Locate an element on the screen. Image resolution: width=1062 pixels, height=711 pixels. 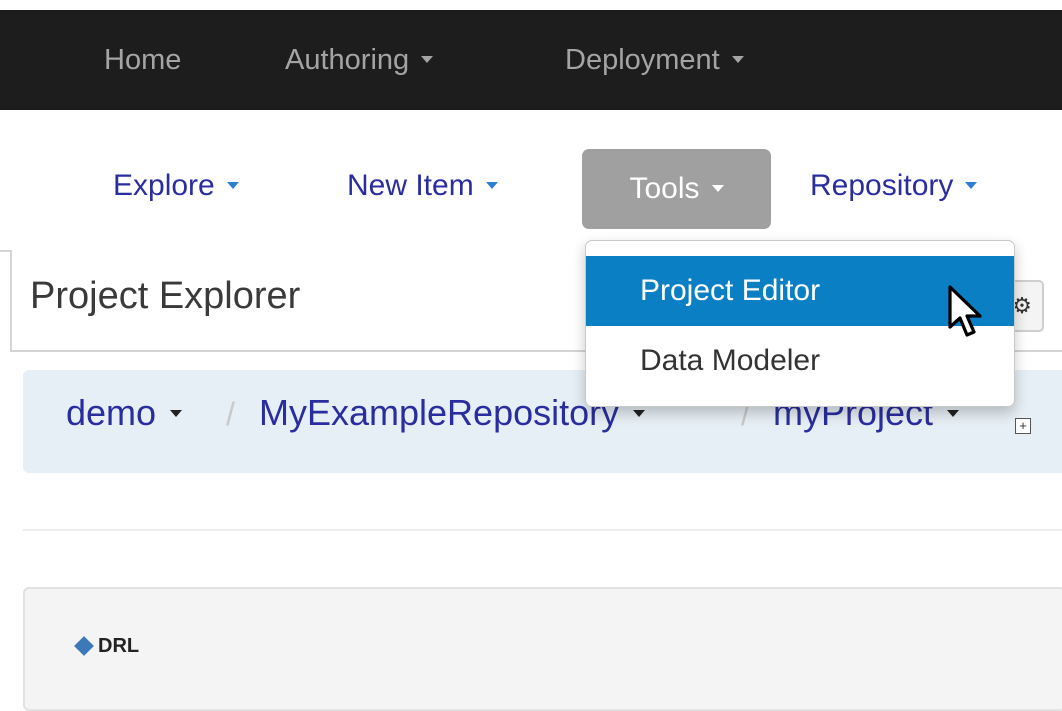
nav-explore: Explore is located at coordinates (176, 186).